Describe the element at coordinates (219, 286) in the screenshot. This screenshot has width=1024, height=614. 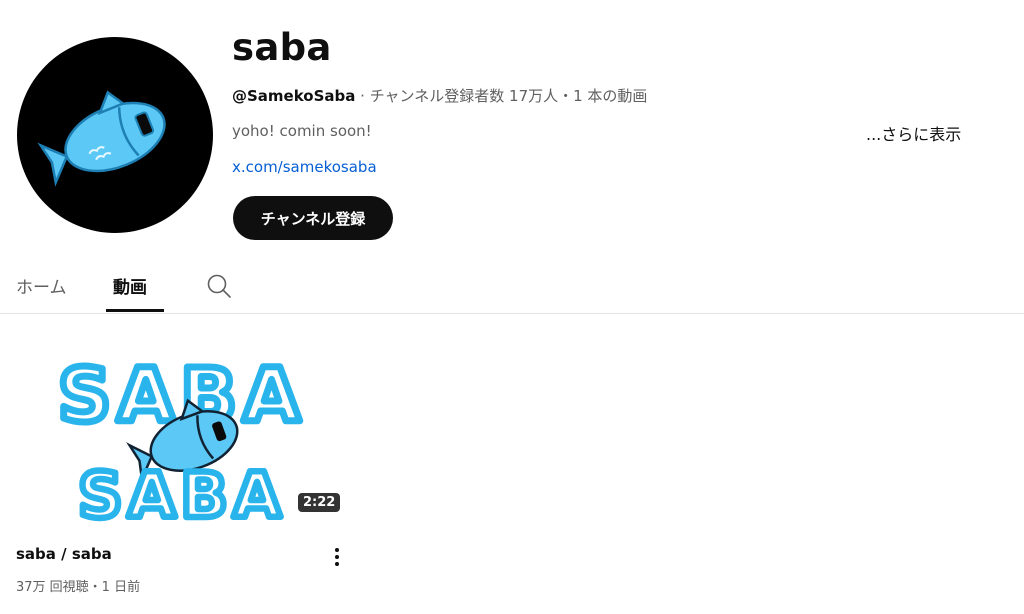
I see `search-icon` at that location.